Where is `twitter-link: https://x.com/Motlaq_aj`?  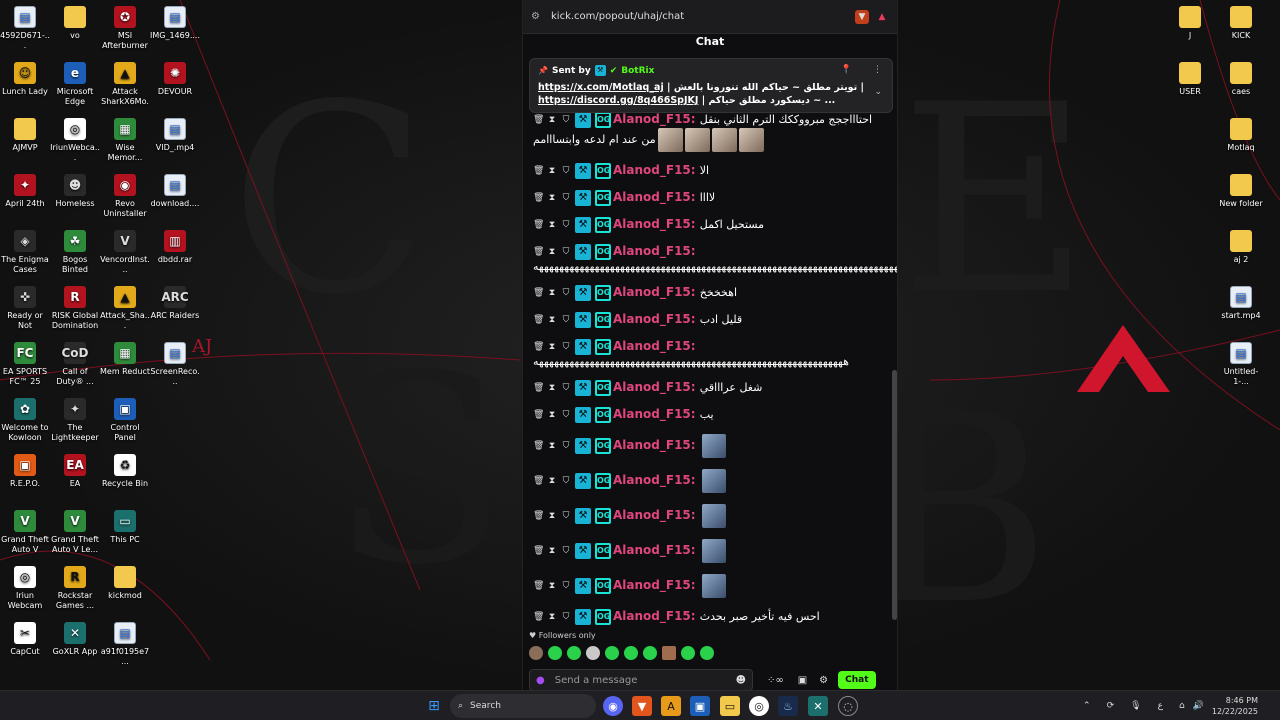
twitter-link: https://x.com/Motlaq_aj is located at coordinates (601, 87).